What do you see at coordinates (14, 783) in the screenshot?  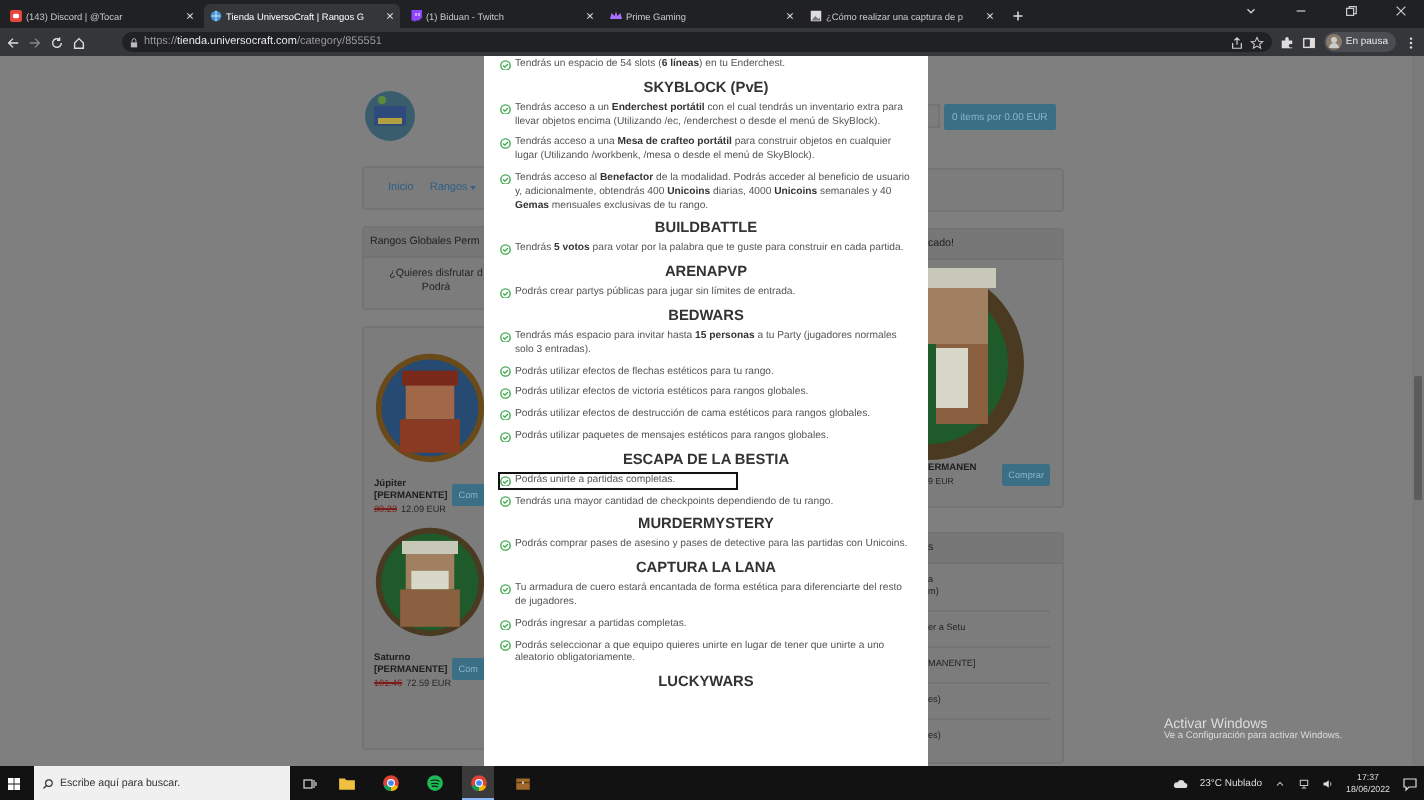 I see `windows-start-icon` at bounding box center [14, 783].